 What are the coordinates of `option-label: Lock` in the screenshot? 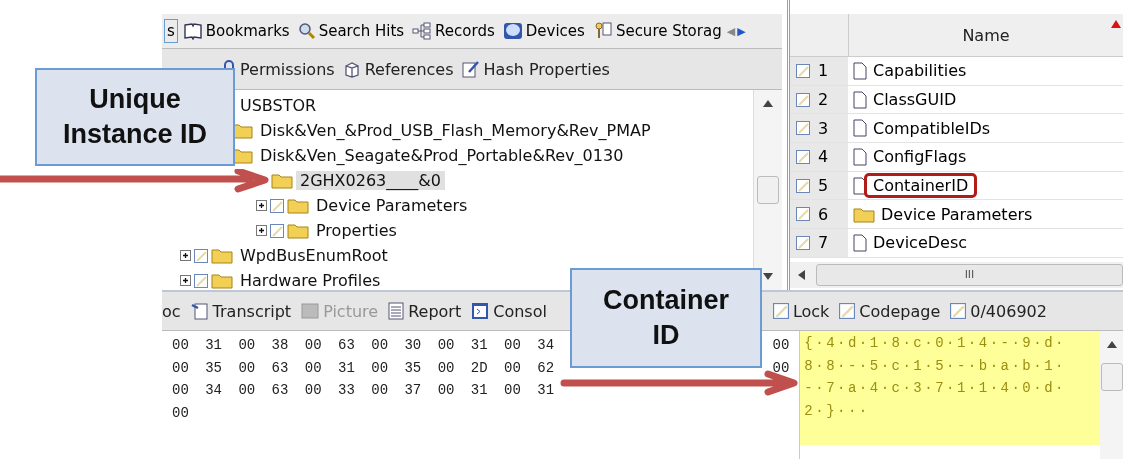 It's located at (801, 311).